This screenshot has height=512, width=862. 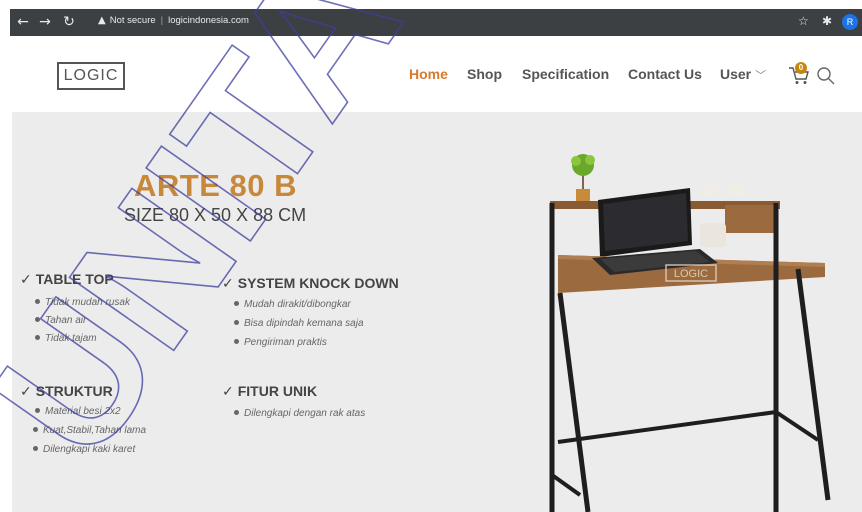 What do you see at coordinates (69, 22) in the screenshot?
I see `reload-icon: ↻` at bounding box center [69, 22].